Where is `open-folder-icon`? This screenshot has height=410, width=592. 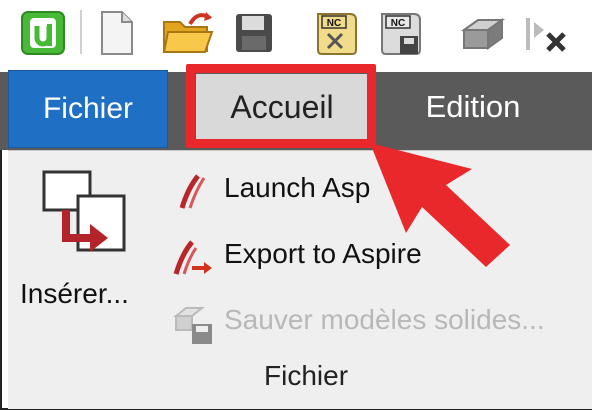
open-folder-icon is located at coordinates (188, 33).